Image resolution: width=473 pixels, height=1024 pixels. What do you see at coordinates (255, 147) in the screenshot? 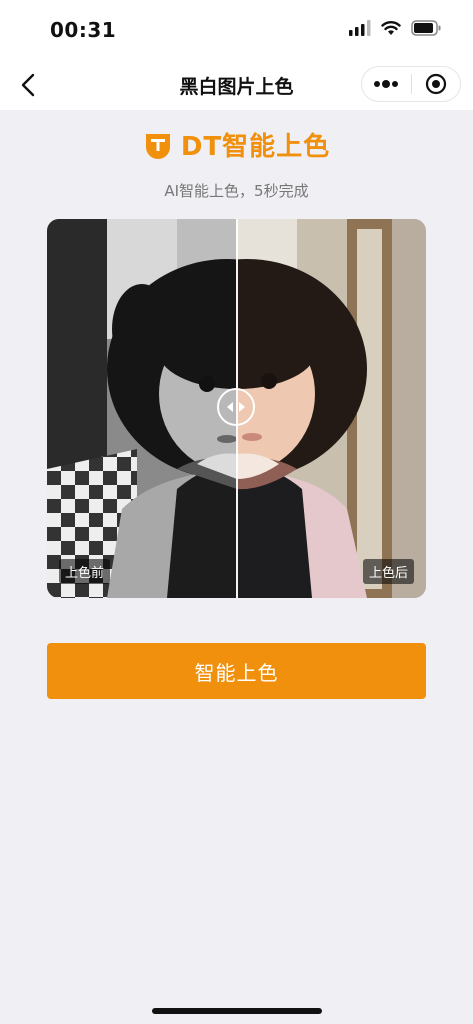
I see `brand-name: DT智能上色` at bounding box center [255, 147].